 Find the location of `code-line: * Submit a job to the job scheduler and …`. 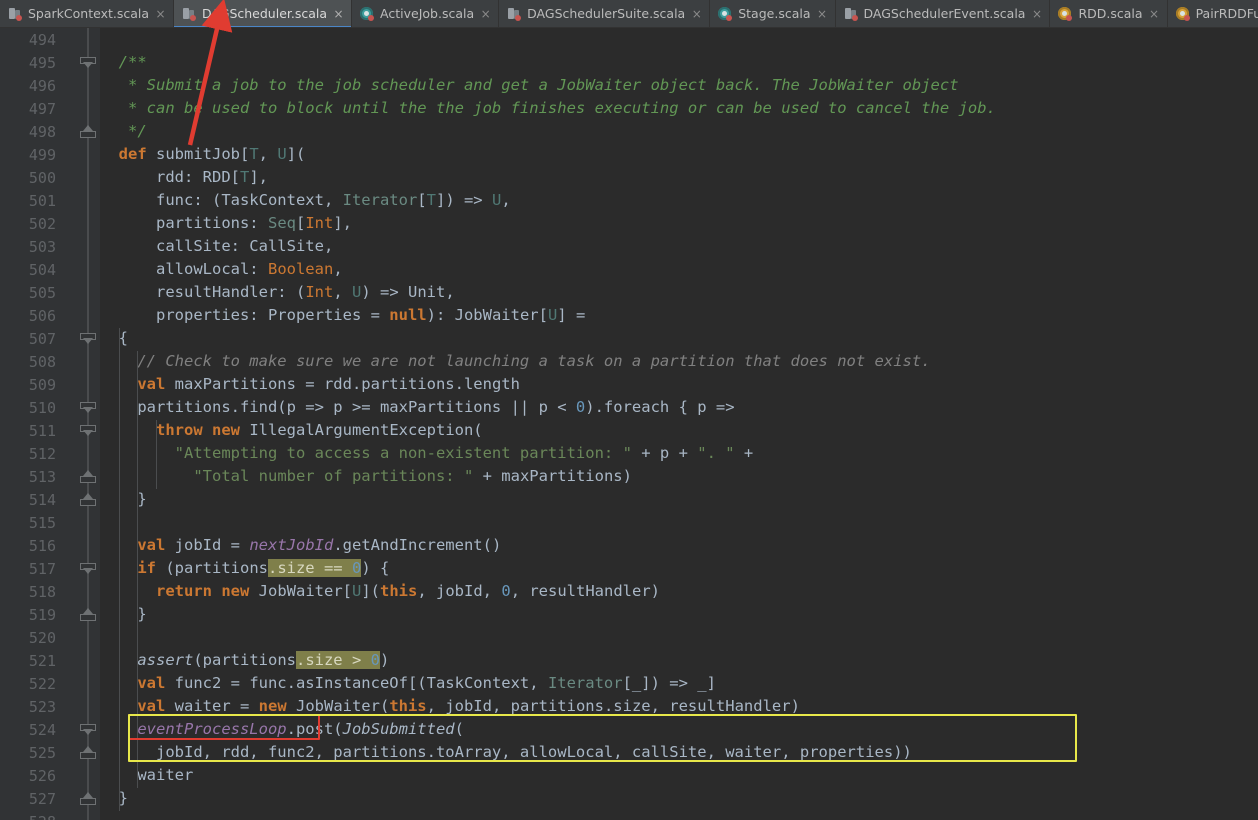

code-line: * Submit a job to the job scheduler and … is located at coordinates (679, 85).